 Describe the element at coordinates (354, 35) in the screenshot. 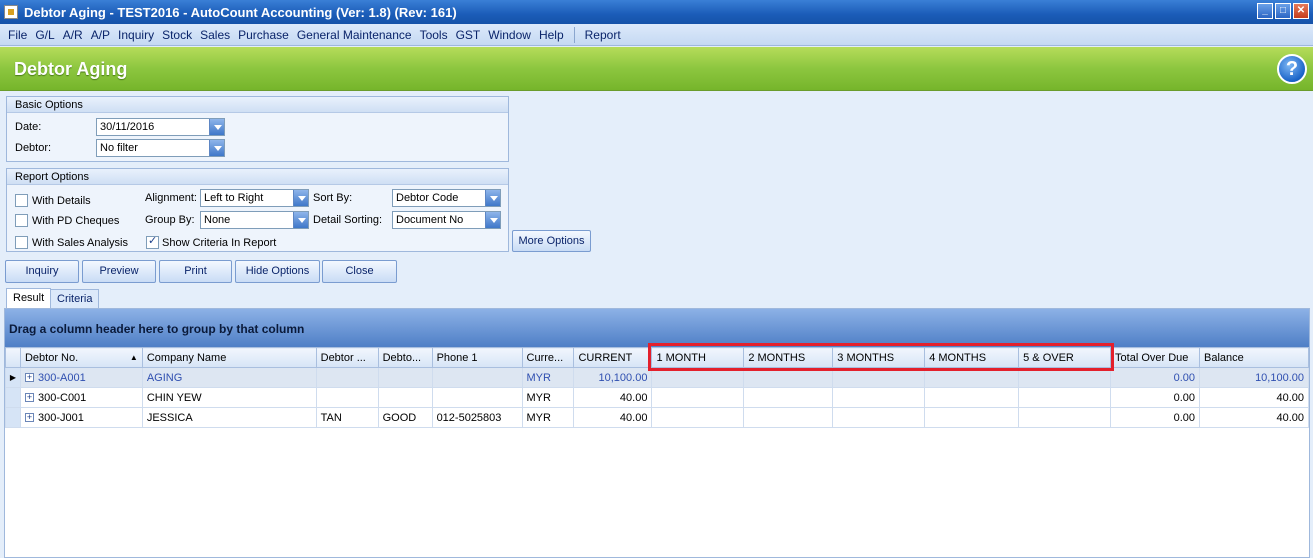

I see `menu-general-maintenance: General Maintenance` at that location.